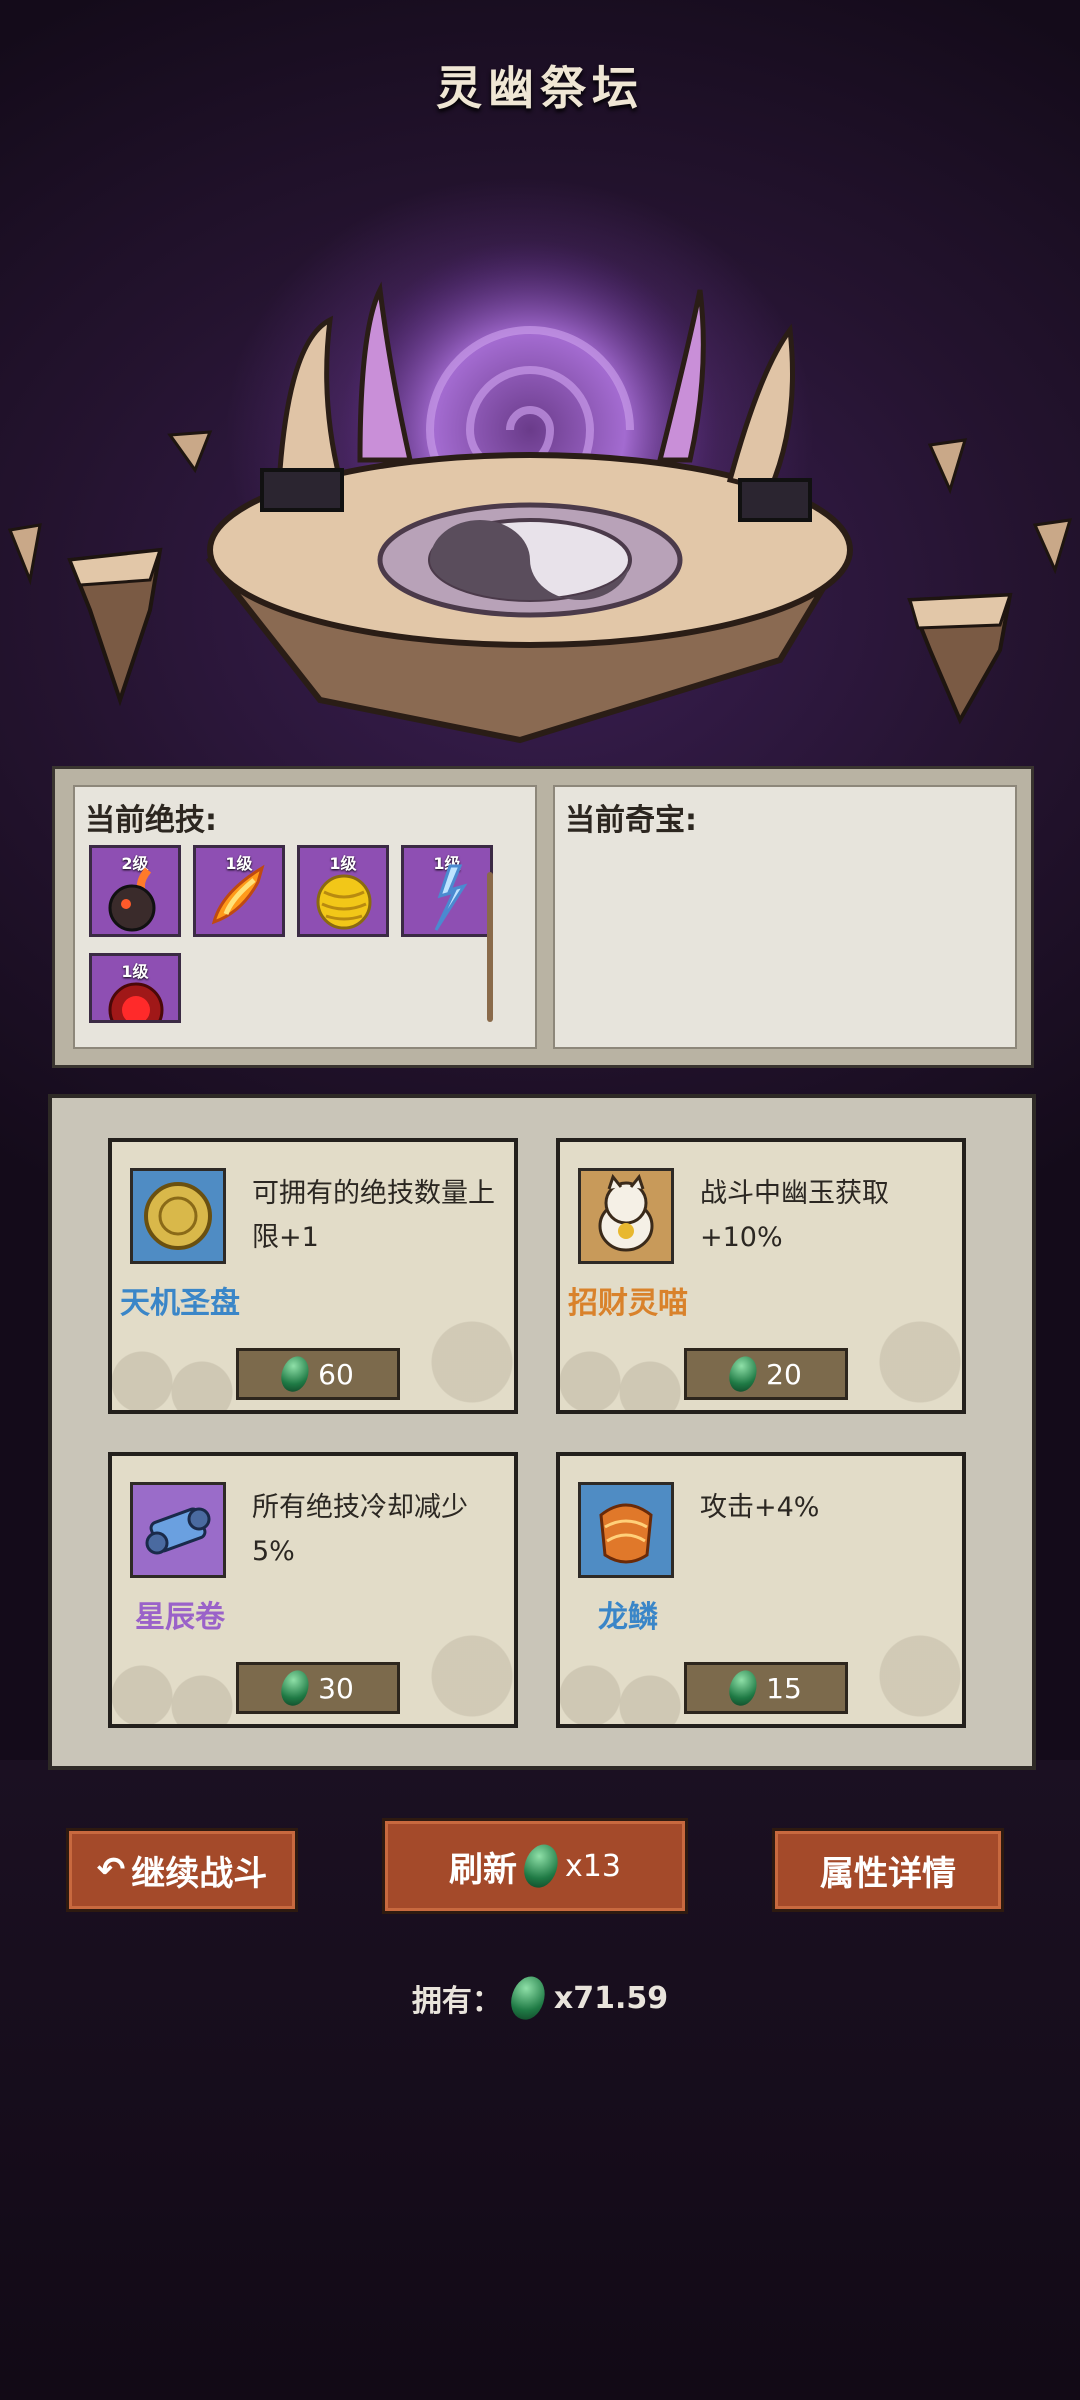  Describe the element at coordinates (611, 1998) in the screenshot. I see `owned-amount: x71.59` at that location.